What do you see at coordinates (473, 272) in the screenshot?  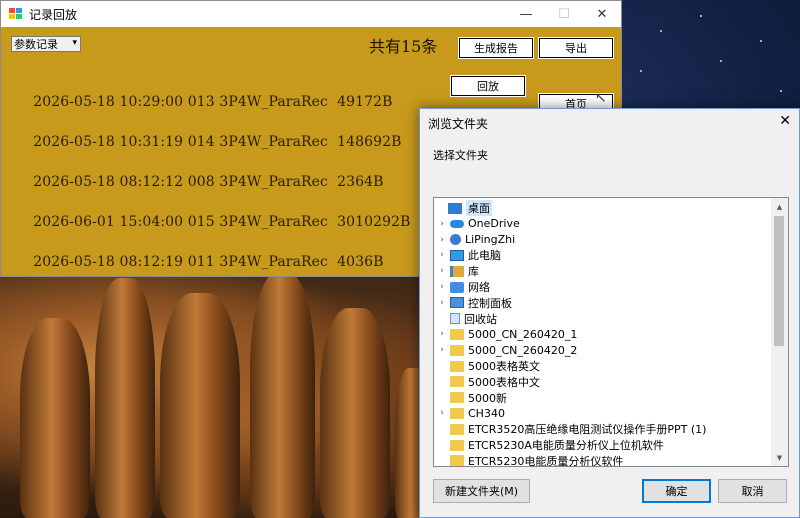 I see `tree-item-label: 库` at bounding box center [473, 272].